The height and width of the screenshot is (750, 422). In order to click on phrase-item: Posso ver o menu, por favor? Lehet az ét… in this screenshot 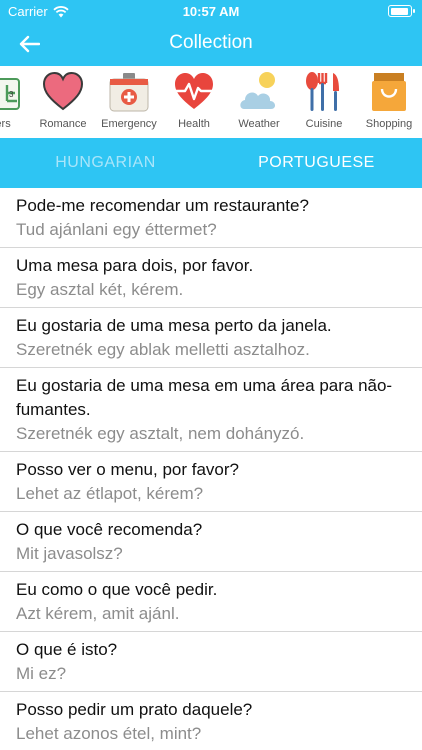, I will do `click(211, 482)`.